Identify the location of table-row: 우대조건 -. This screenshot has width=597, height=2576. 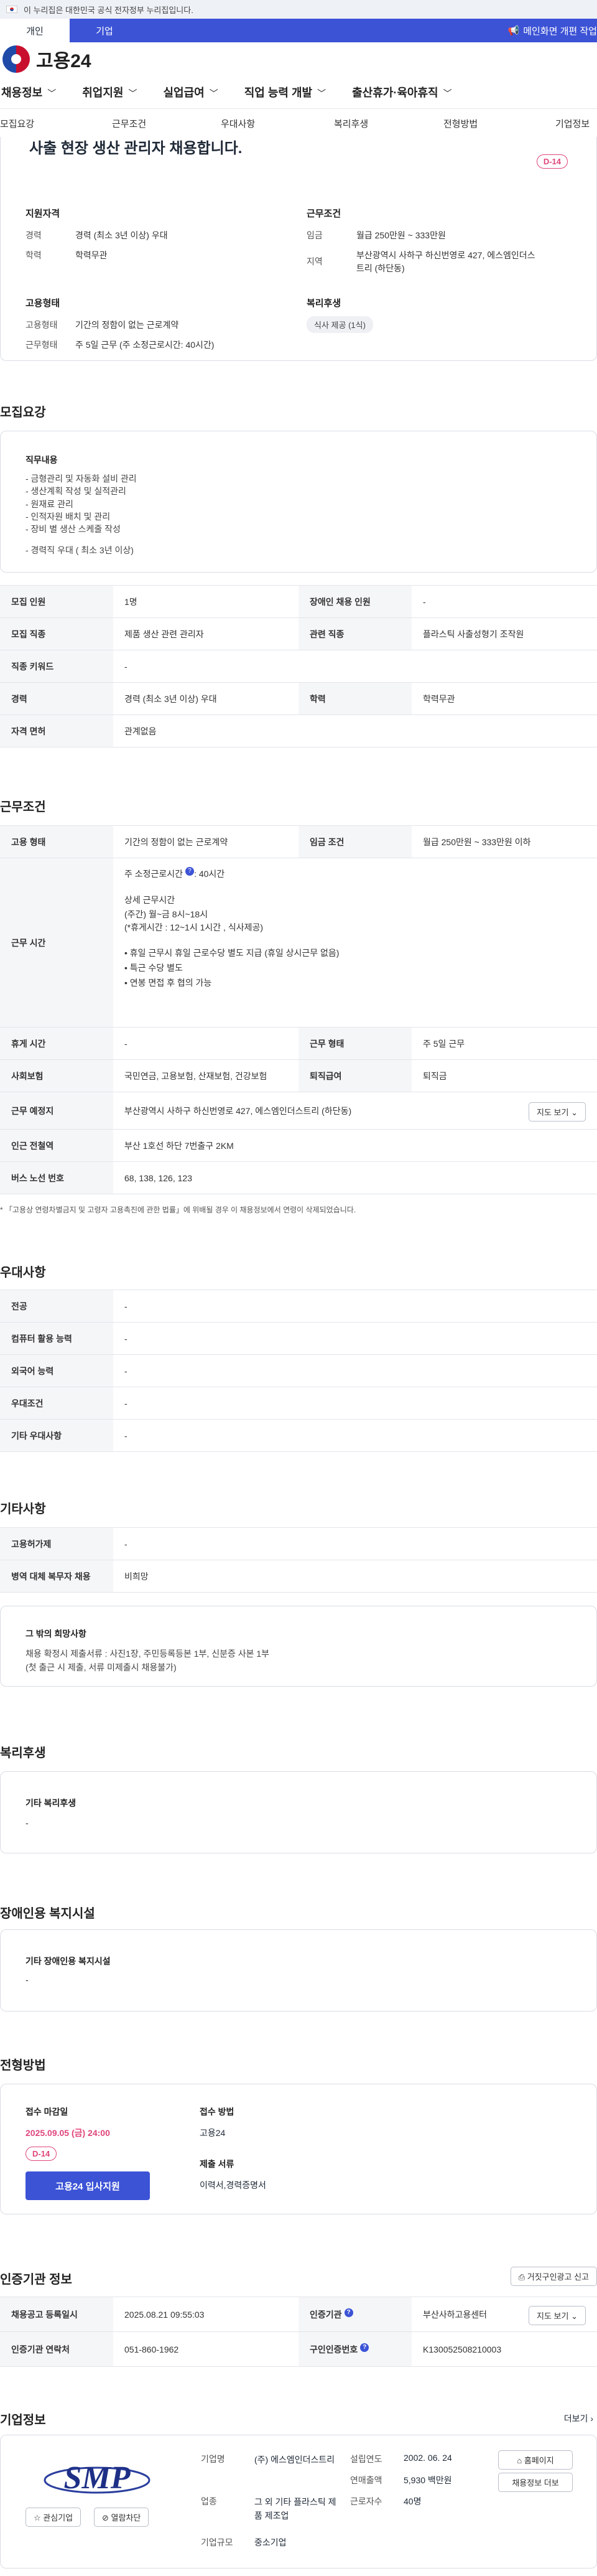
(298, 1403).